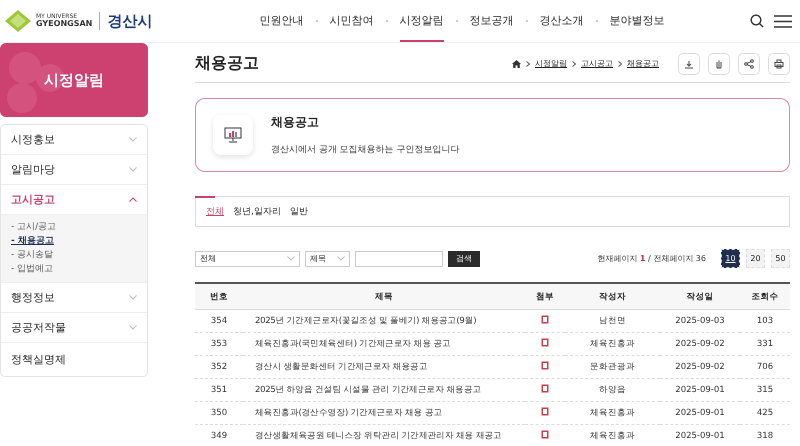 This screenshot has width=800, height=446. I want to click on logo-icon, so click(18, 21).